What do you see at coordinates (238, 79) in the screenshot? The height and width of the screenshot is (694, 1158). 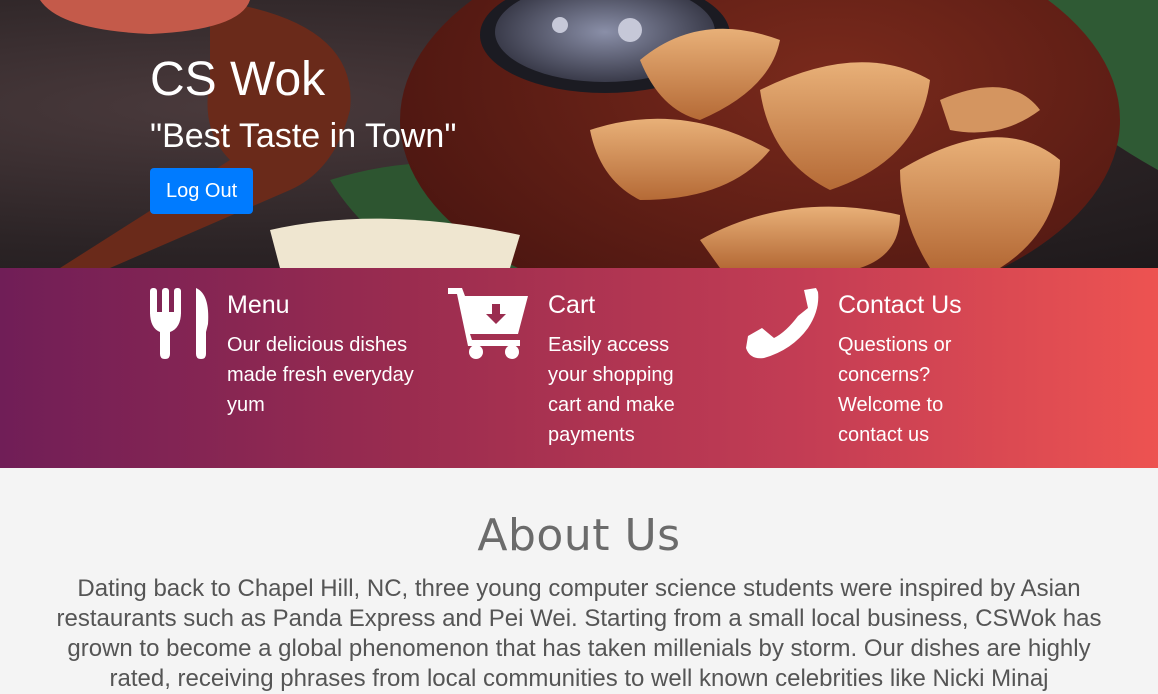 I see `site-title: CS Wok` at bounding box center [238, 79].